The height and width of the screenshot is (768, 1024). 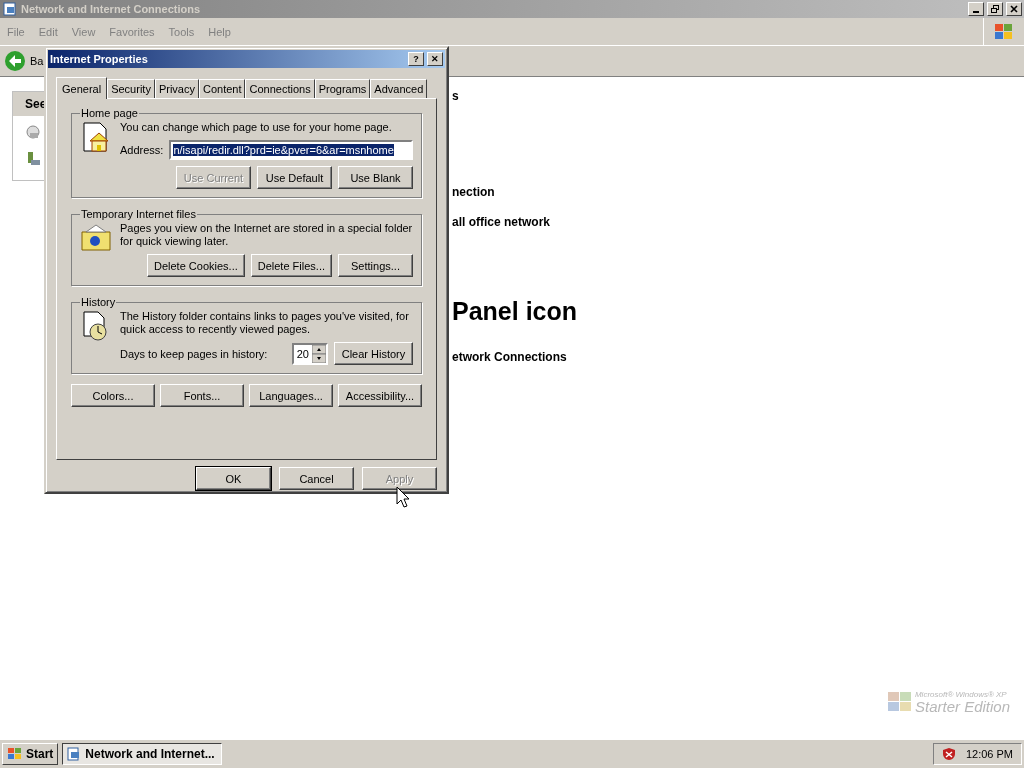 What do you see at coordinates (131, 88) in the screenshot?
I see `tab: Security` at bounding box center [131, 88].